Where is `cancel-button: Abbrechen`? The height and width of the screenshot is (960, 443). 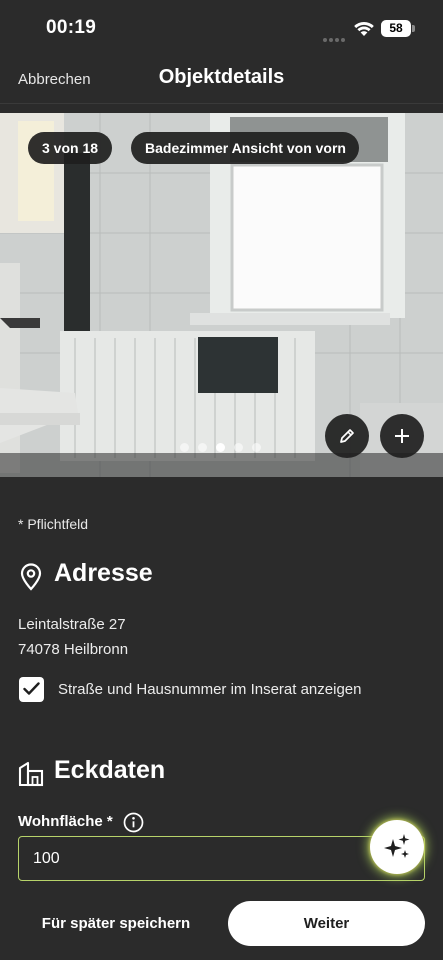 cancel-button: Abbrechen is located at coordinates (54, 79).